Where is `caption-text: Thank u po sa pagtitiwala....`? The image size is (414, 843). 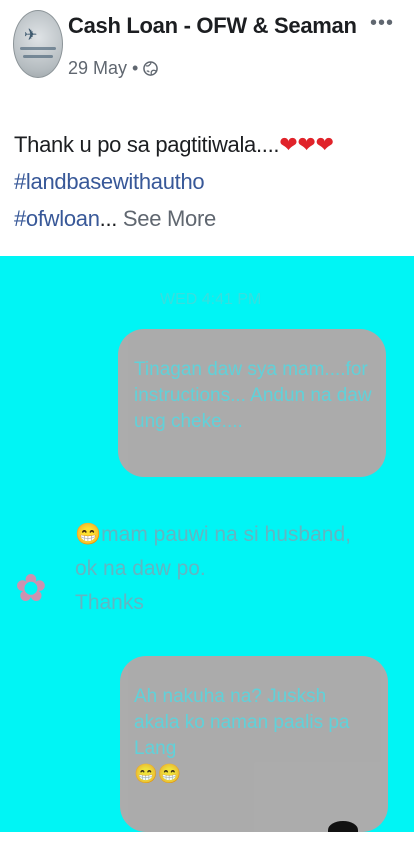 caption-text: Thank u po sa pagtitiwala.... is located at coordinates (147, 144).